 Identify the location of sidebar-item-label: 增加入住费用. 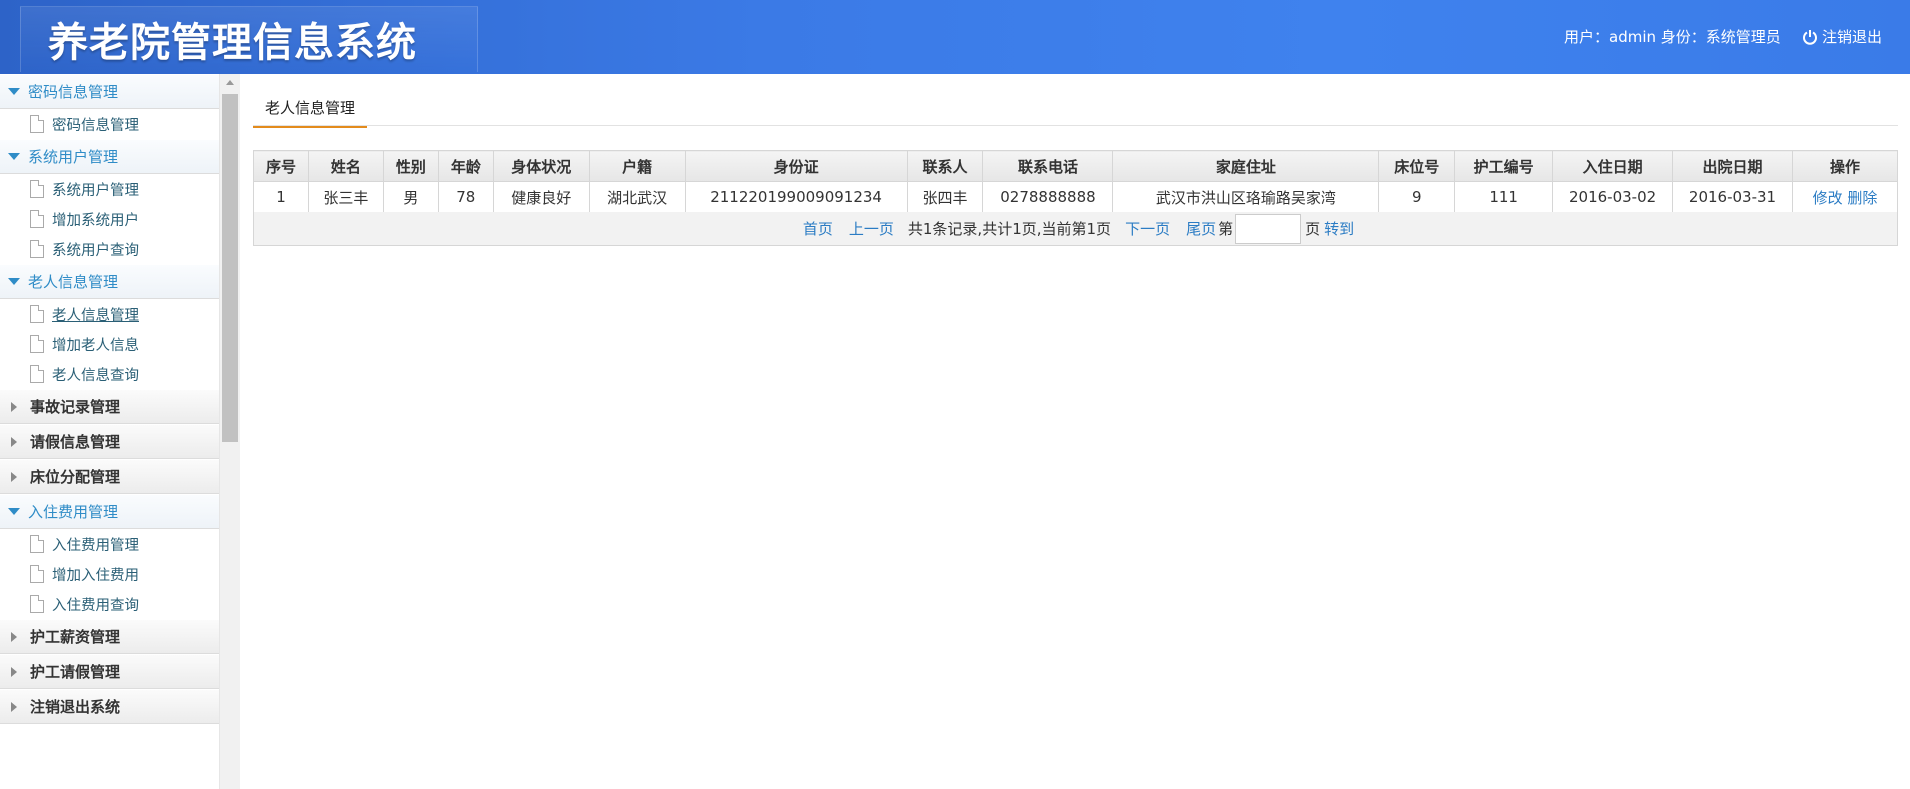
(95, 575).